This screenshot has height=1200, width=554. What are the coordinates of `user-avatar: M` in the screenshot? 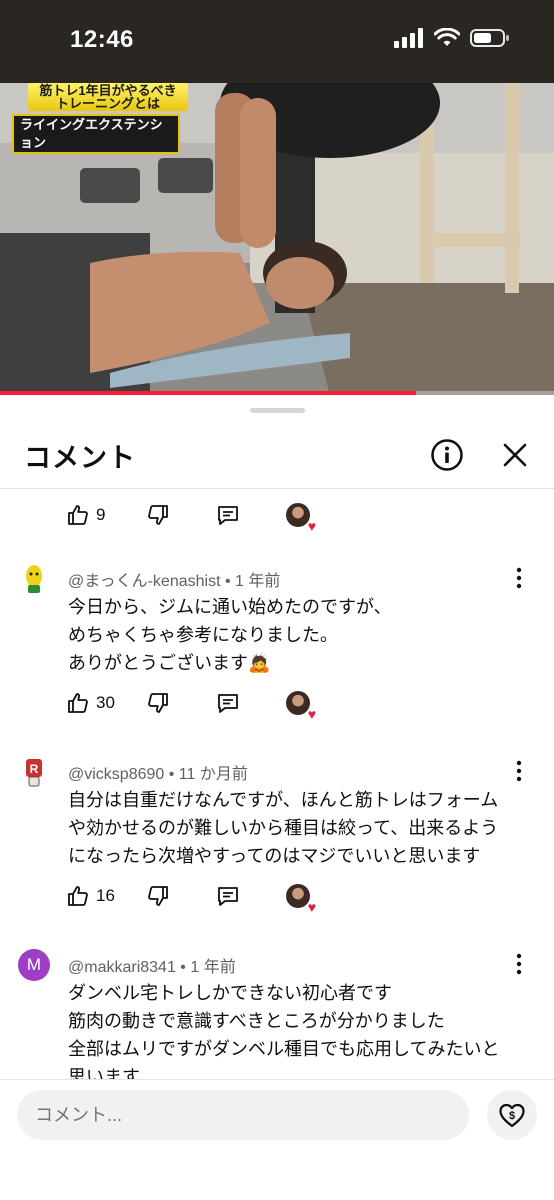 It's located at (34, 965).